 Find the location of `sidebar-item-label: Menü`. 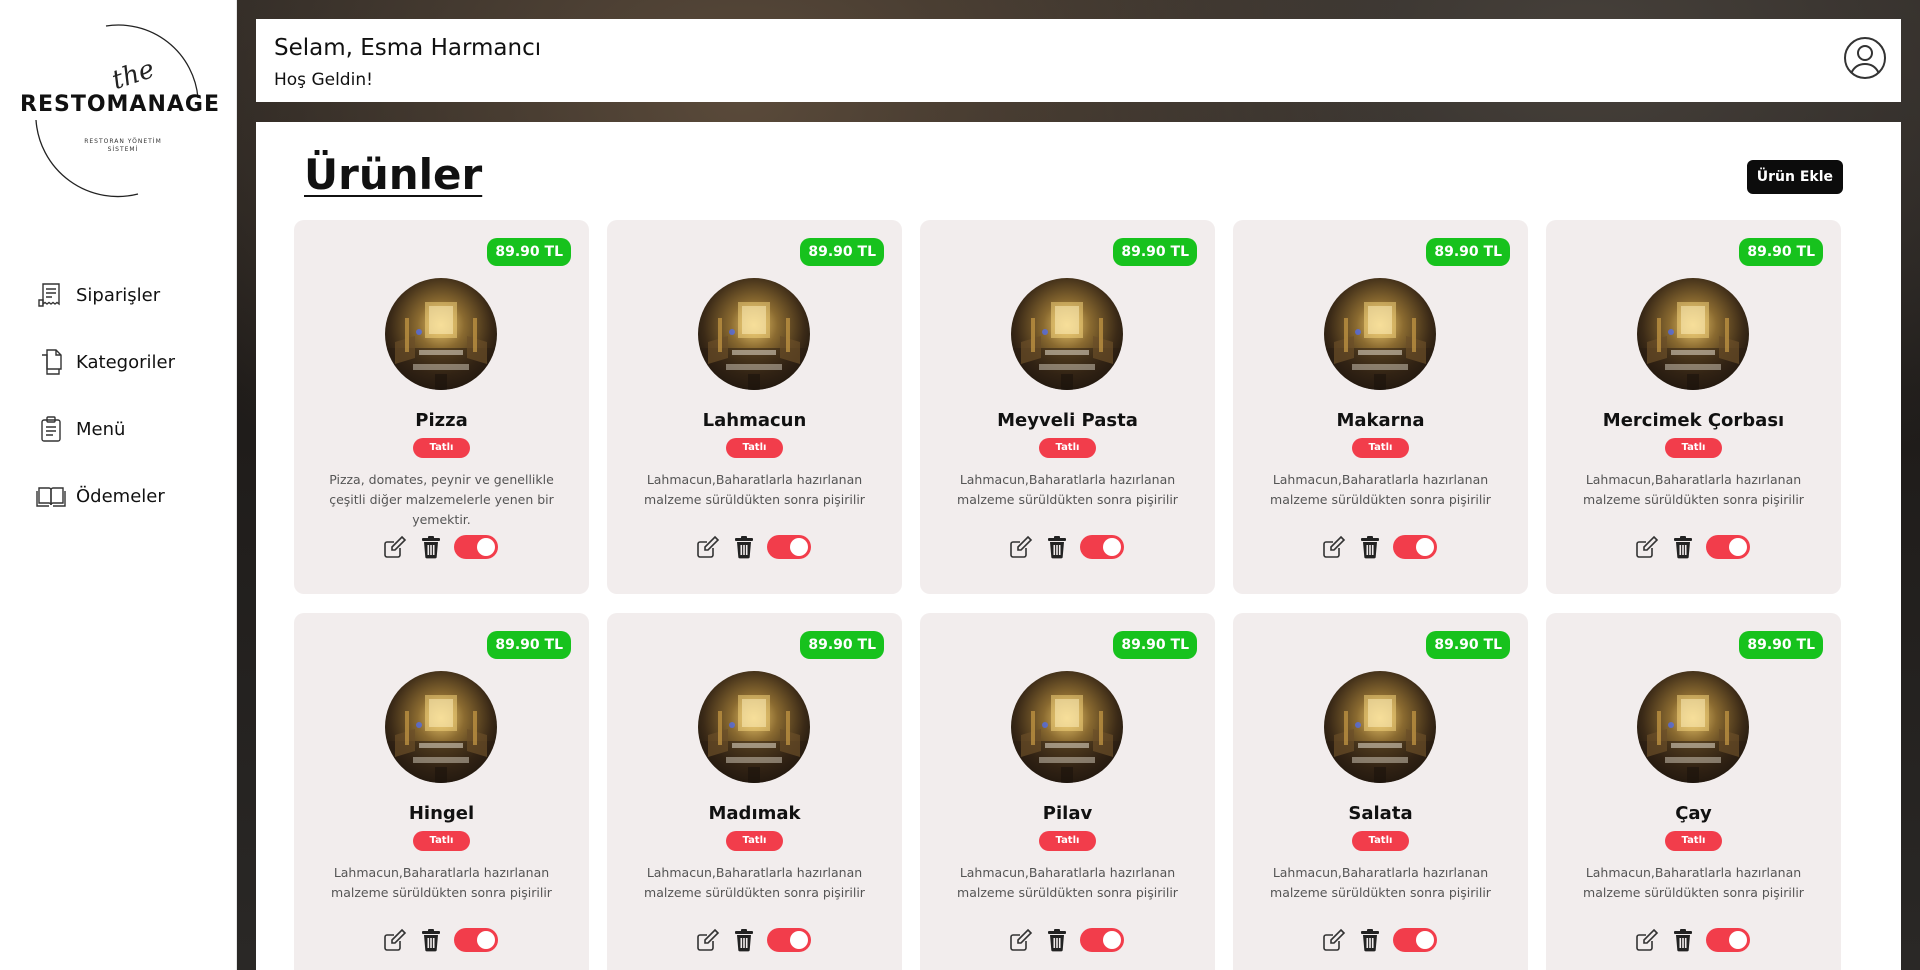

sidebar-item-label: Menü is located at coordinates (101, 429).